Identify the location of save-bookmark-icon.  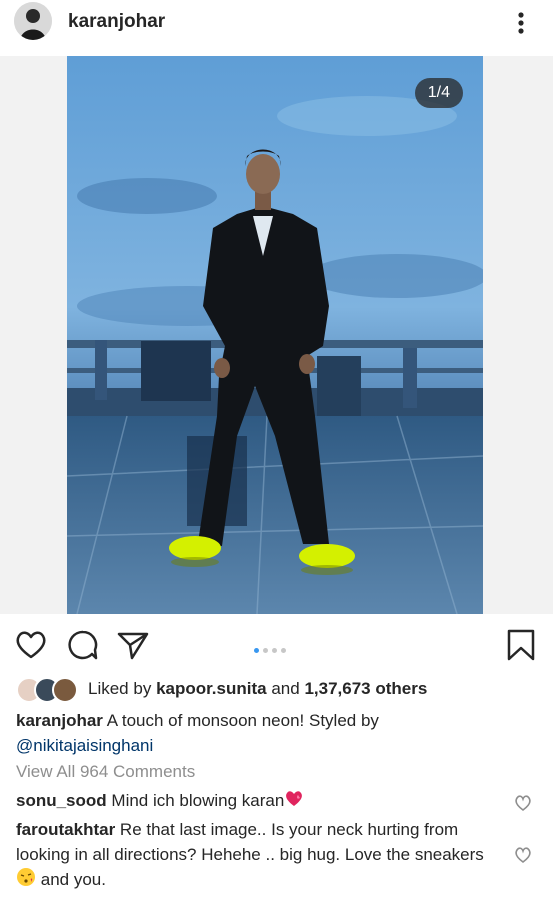
(521, 645).